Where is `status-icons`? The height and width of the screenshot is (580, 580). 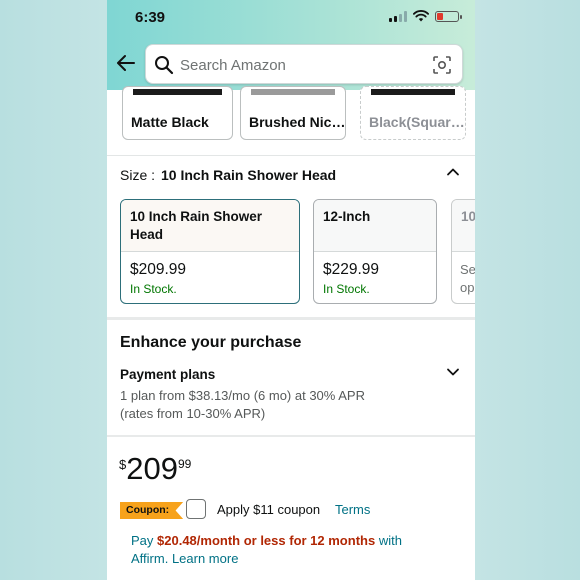
status-icons is located at coordinates (425, 16).